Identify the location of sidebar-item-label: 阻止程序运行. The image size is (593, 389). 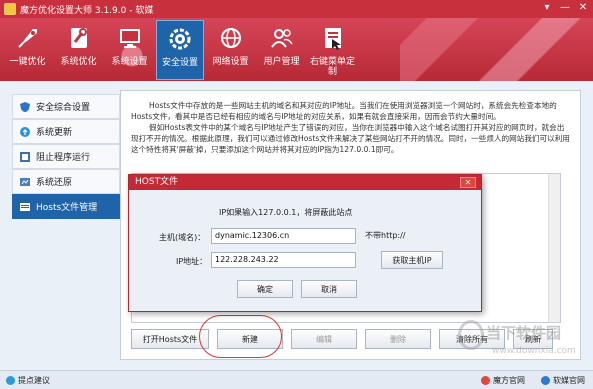
(63, 158).